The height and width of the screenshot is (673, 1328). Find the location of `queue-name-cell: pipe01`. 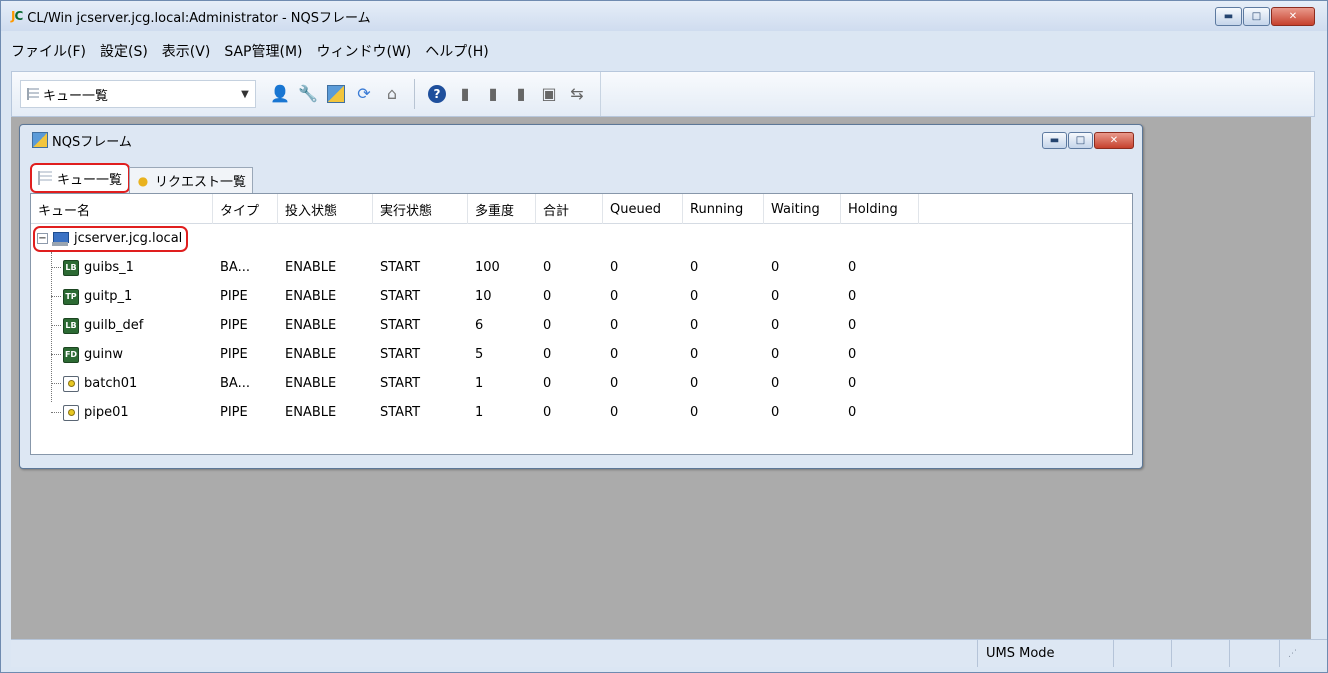

queue-name-cell: pipe01 is located at coordinates (122, 412).